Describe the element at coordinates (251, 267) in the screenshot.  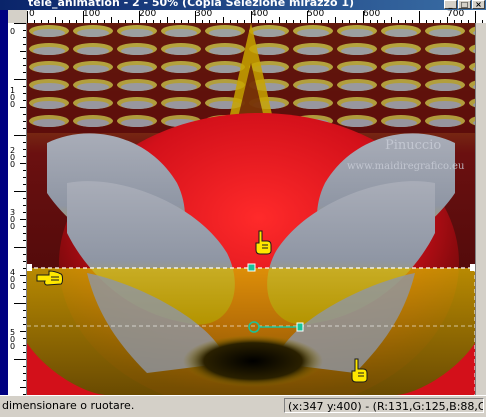
I see `center-top-handle` at that location.